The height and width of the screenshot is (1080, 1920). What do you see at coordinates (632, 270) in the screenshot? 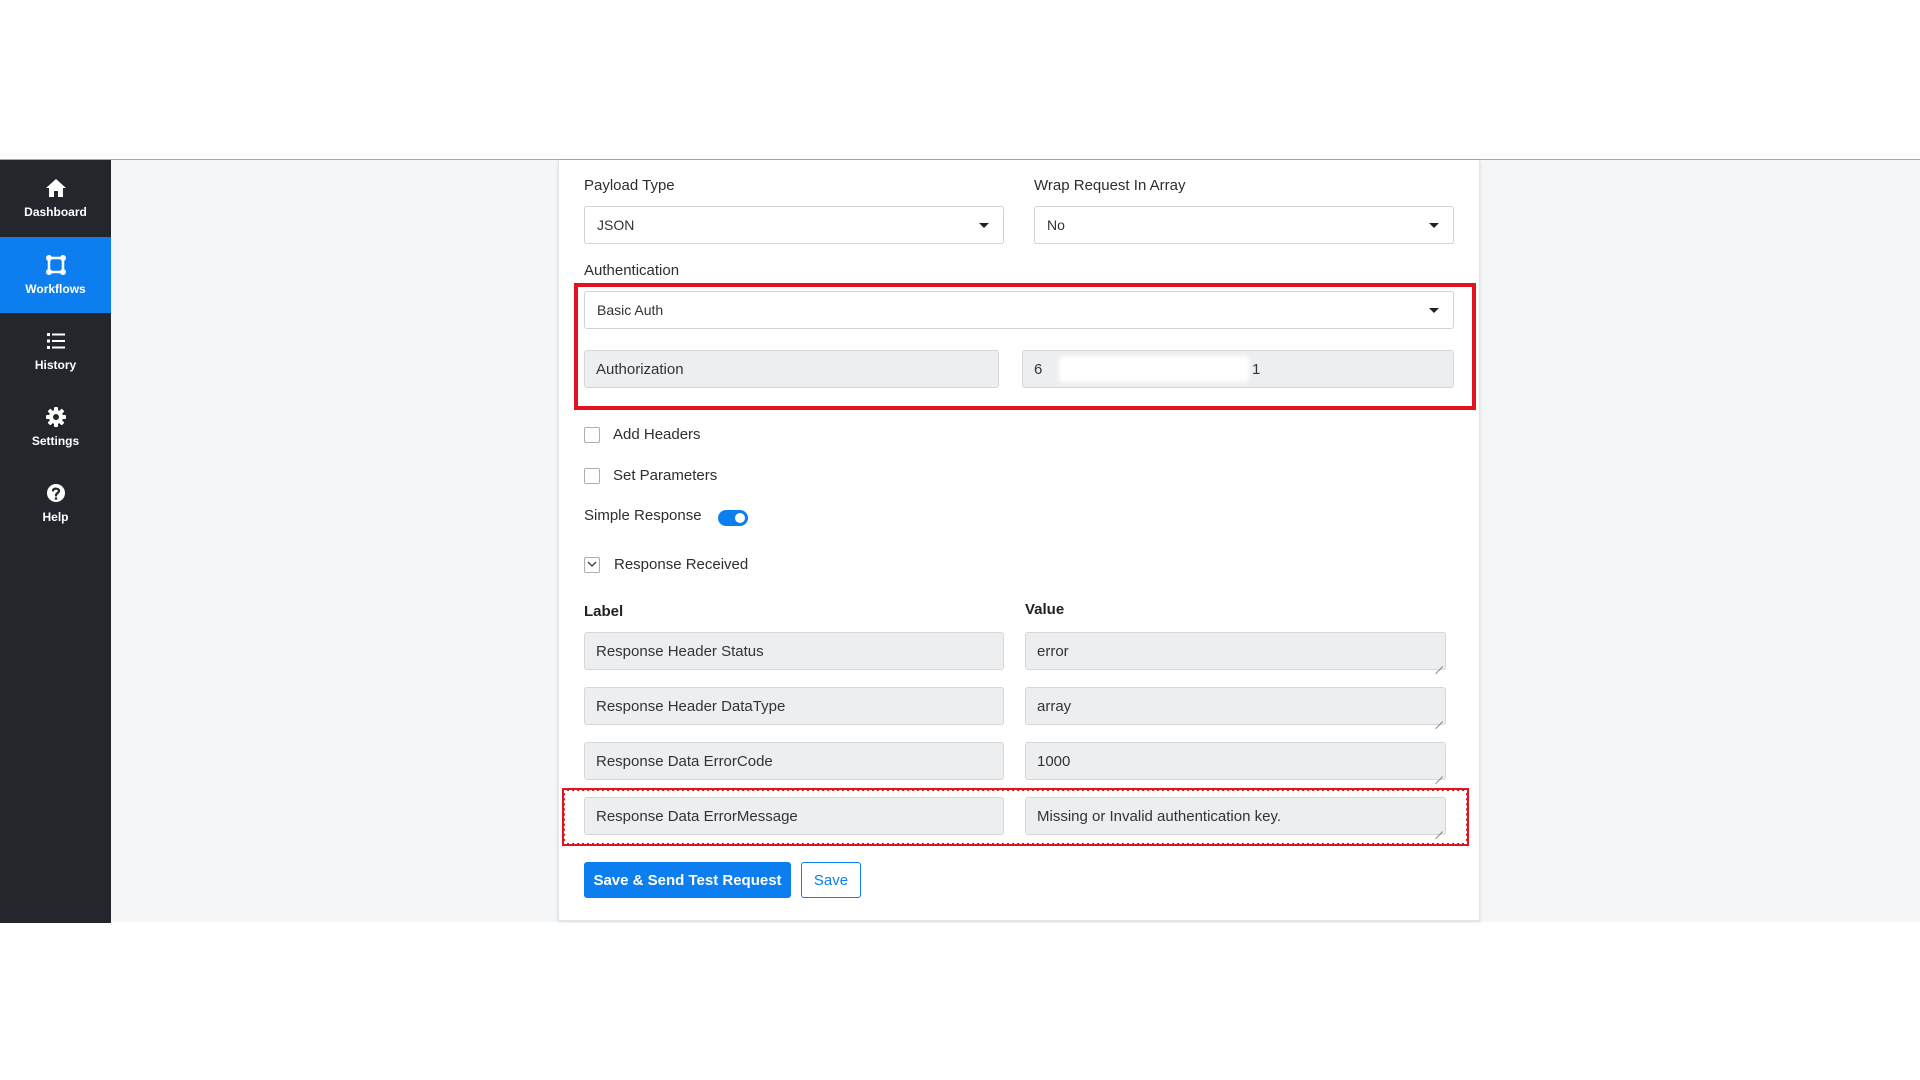
I see `authentication-label: Authentication` at bounding box center [632, 270].